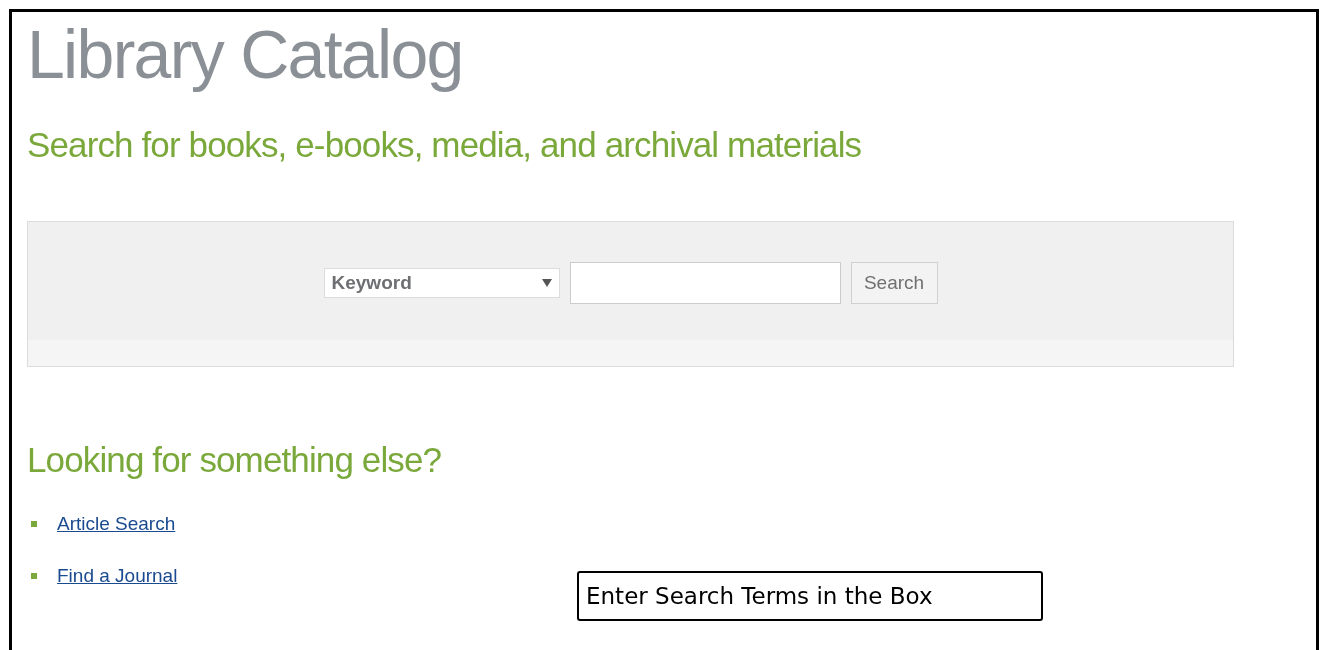 This screenshot has height=650, width=1323. What do you see at coordinates (235, 460) in the screenshot?
I see `section-heading: Looking for something else?` at bounding box center [235, 460].